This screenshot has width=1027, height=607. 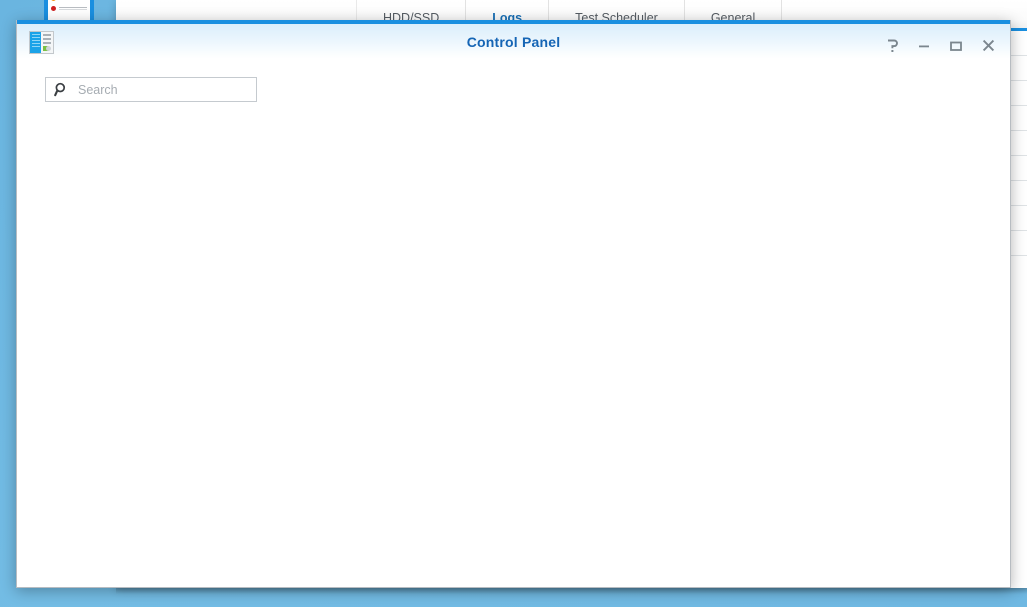 I want to click on status-dot-warning, so click(x=53, y=0).